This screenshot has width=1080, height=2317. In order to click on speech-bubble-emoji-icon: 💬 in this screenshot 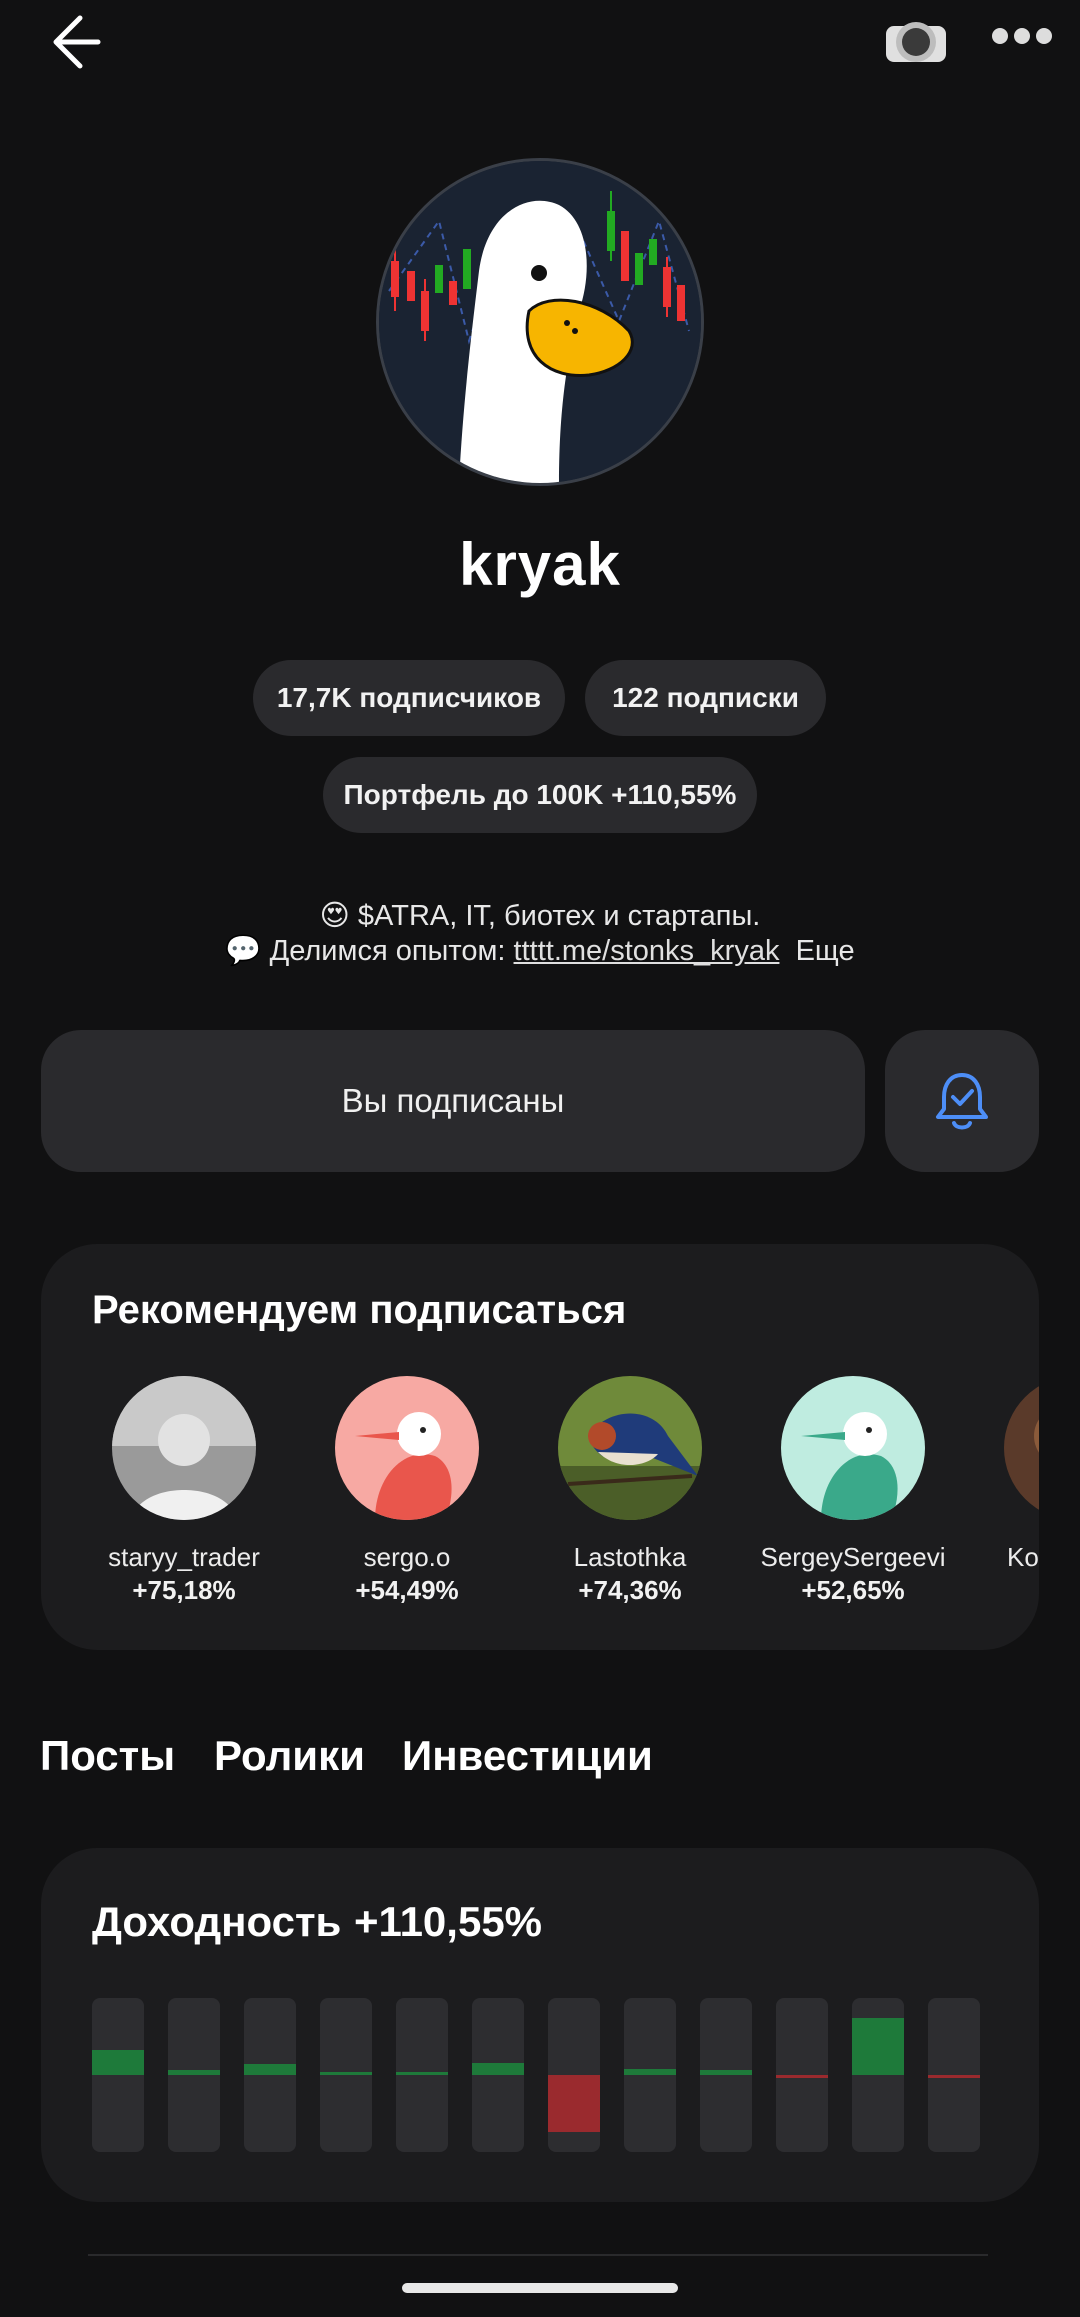, I will do `click(243, 951)`.